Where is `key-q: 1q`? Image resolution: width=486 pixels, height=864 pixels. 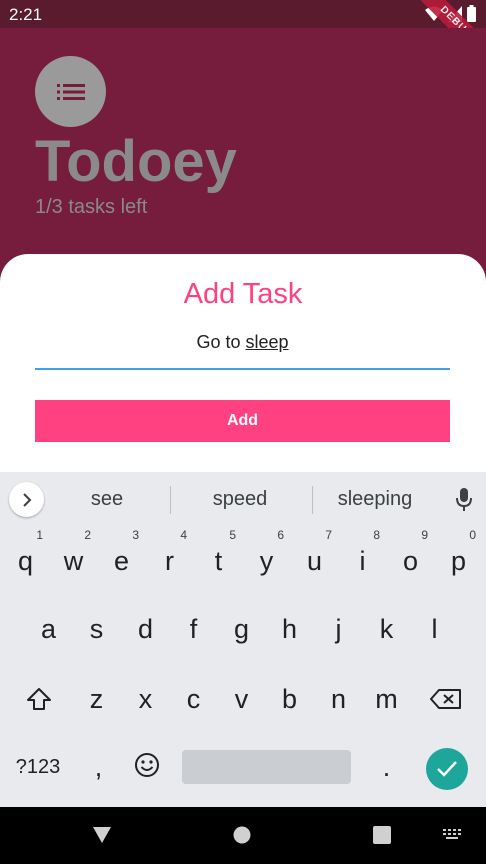
key-q: 1q is located at coordinates (25, 557).